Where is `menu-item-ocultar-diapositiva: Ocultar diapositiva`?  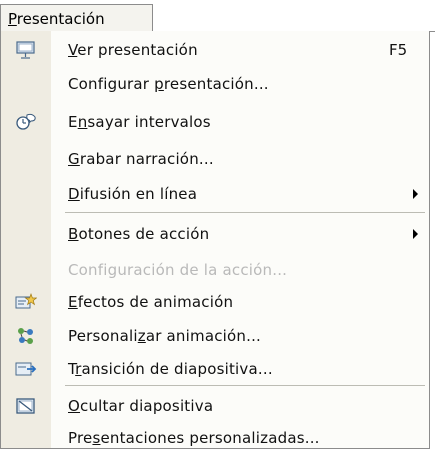 menu-item-ocultar-diapositiva: Ocultar diapositiva is located at coordinates (215, 406).